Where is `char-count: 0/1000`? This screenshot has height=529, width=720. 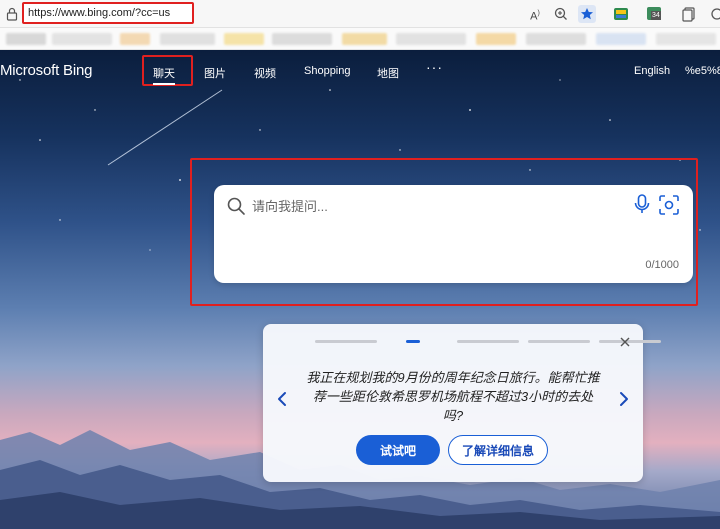 char-count: 0/1000 is located at coordinates (662, 265).